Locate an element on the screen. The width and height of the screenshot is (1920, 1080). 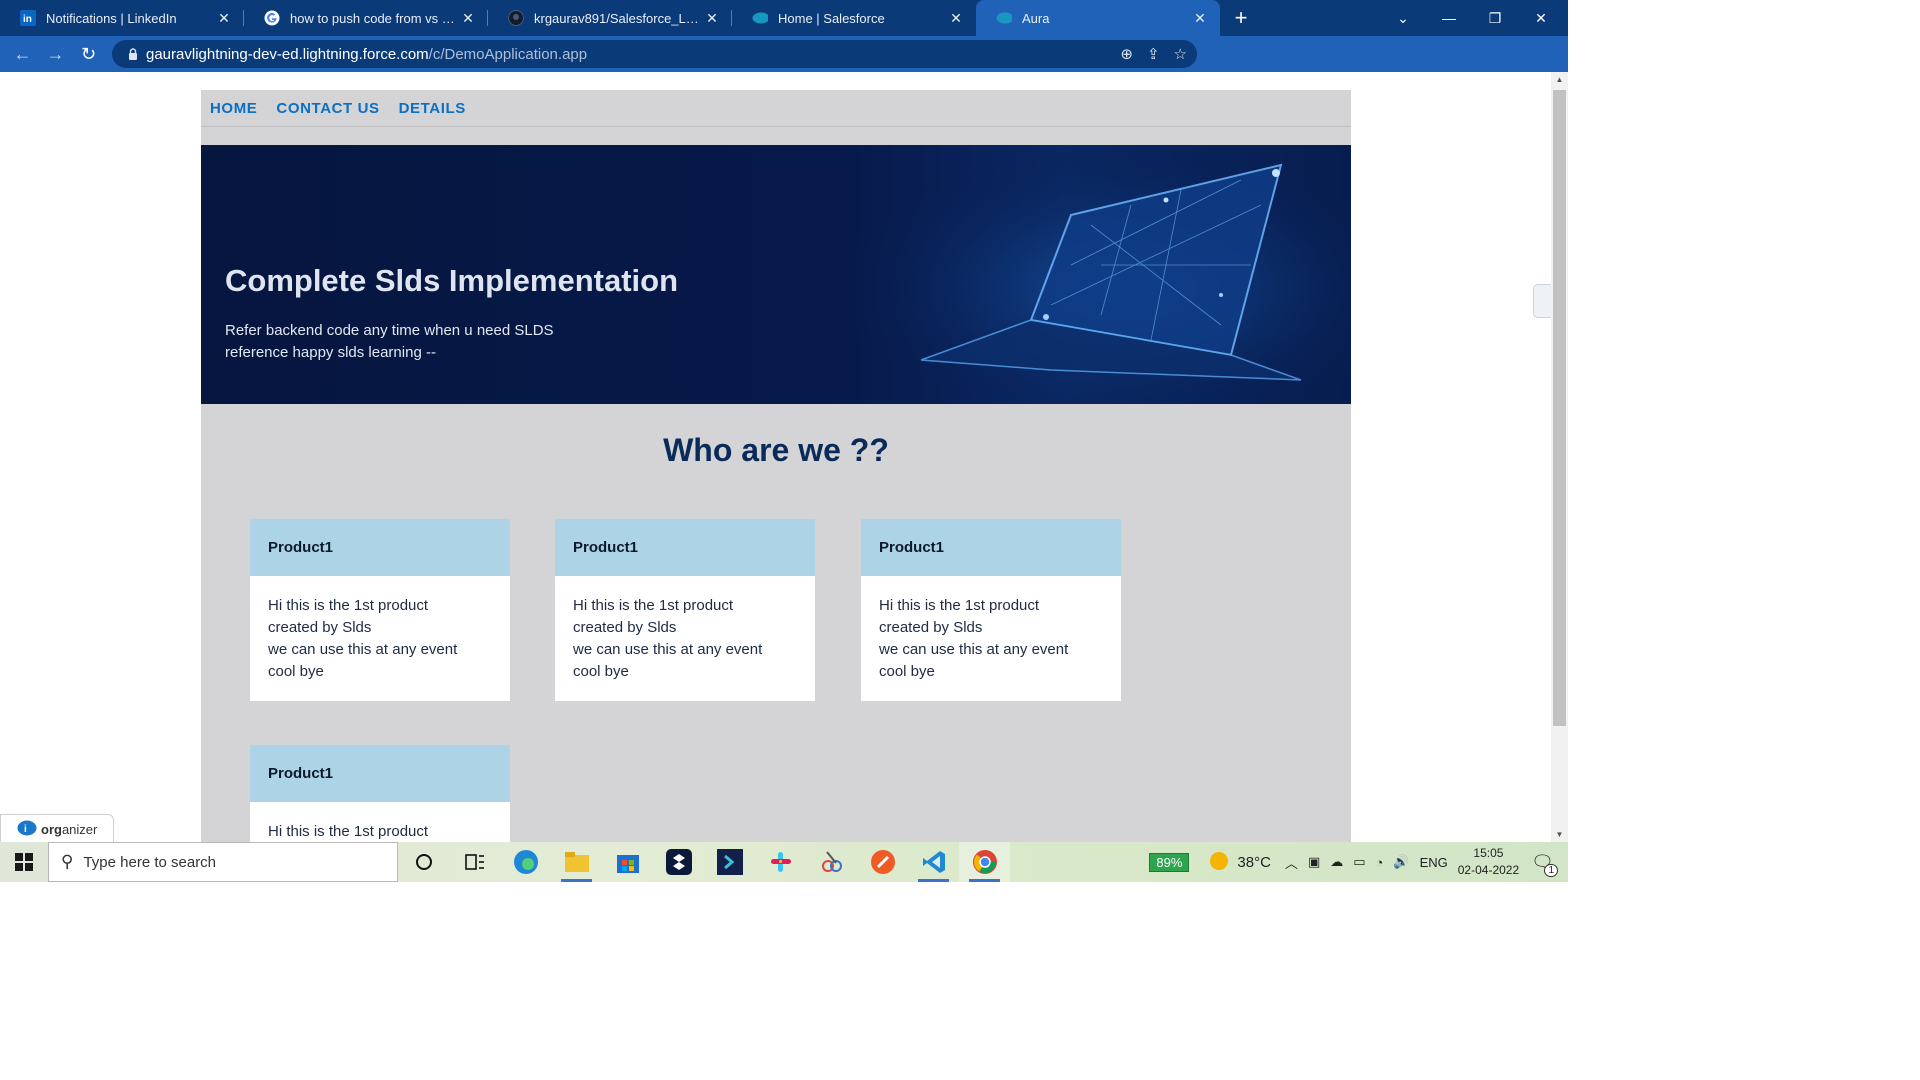
scrollbar-thumb is located at coordinates (1559, 408).